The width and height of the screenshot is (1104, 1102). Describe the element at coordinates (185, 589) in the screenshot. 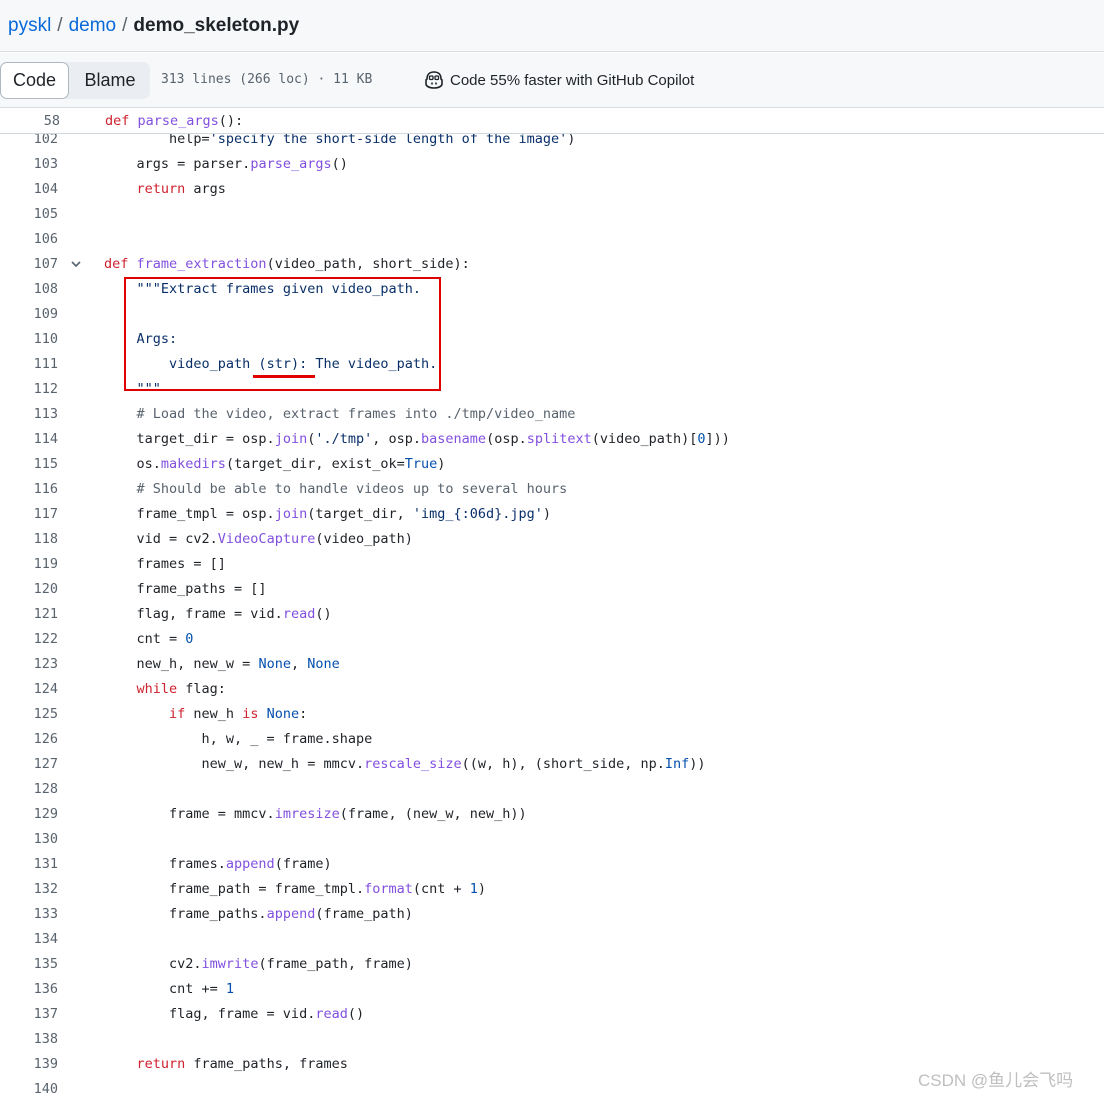

I see `code-token: frame_paths = []` at that location.